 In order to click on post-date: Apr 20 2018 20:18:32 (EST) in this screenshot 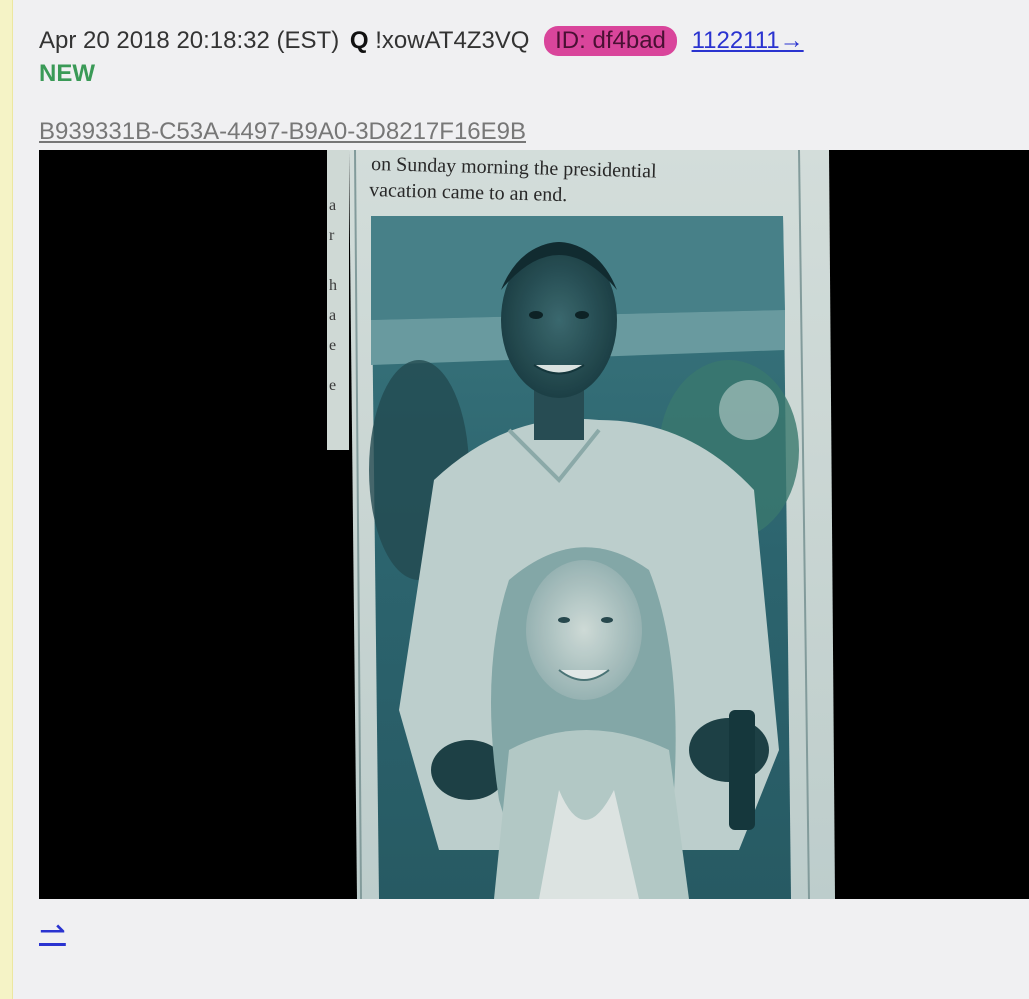, I will do `click(189, 40)`.